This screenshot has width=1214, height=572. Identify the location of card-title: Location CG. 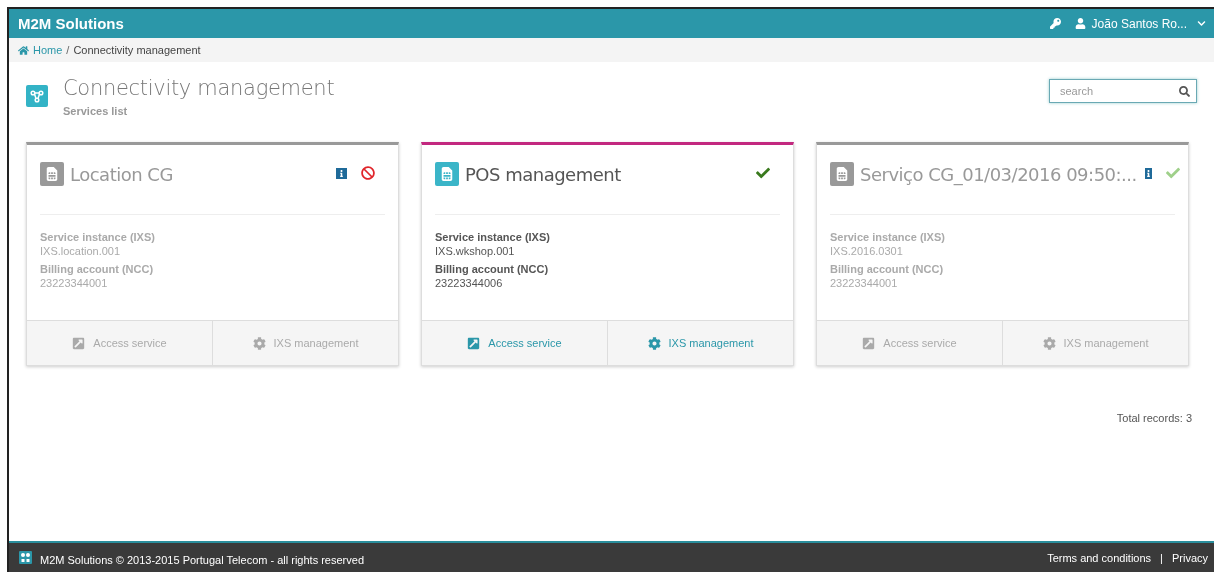
(122, 174).